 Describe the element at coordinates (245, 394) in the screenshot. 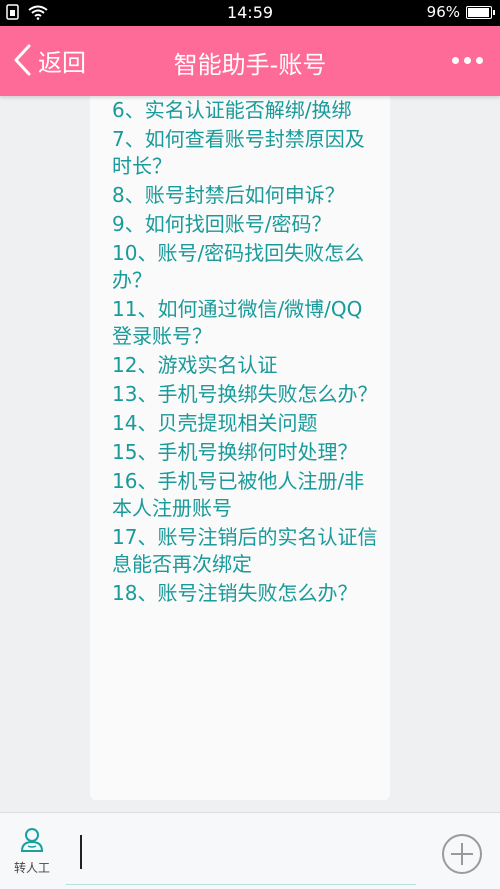

I see `faq-item: 13、手机号换绑失败怎么办？` at that location.